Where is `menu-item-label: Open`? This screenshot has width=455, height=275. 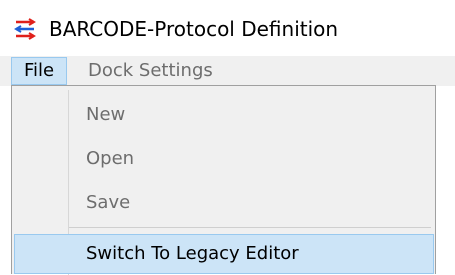 menu-item-label: Open is located at coordinates (110, 158).